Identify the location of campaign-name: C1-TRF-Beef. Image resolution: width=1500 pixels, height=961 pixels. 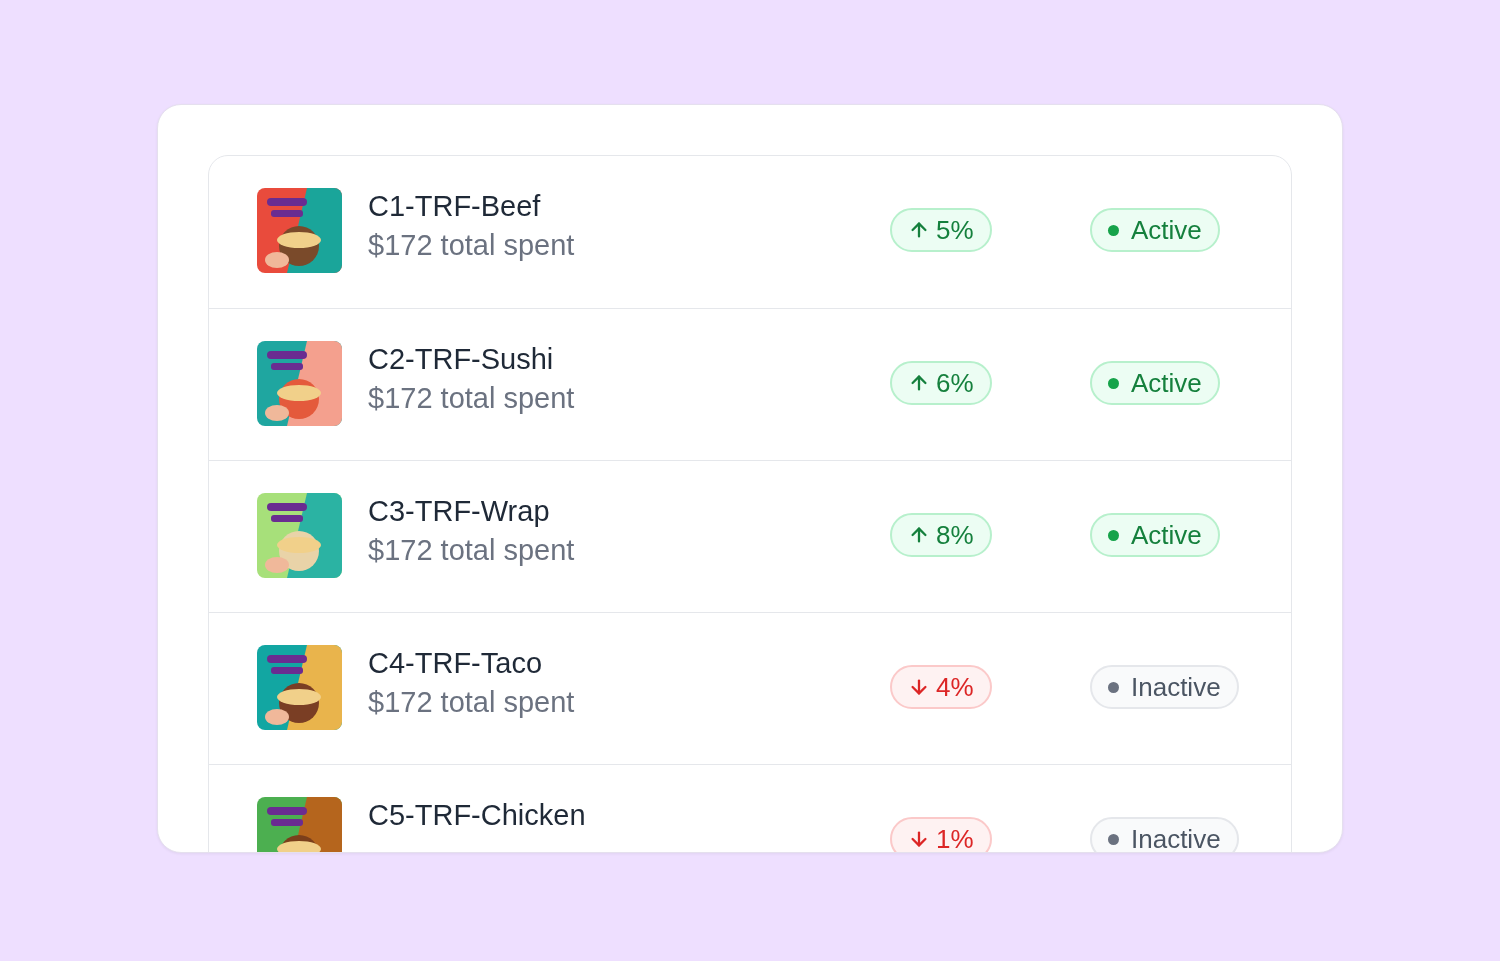
(455, 206).